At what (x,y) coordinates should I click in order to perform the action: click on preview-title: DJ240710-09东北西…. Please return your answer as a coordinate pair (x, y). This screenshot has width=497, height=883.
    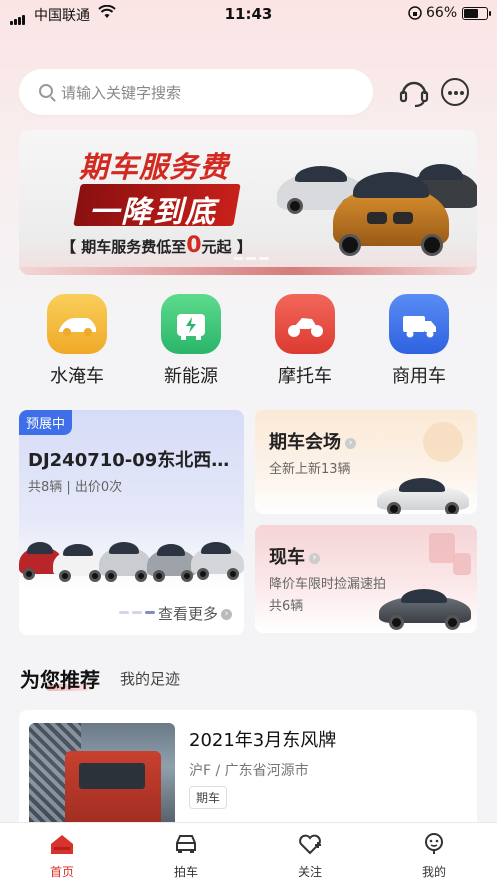
    Looking at the image, I should click on (129, 460).